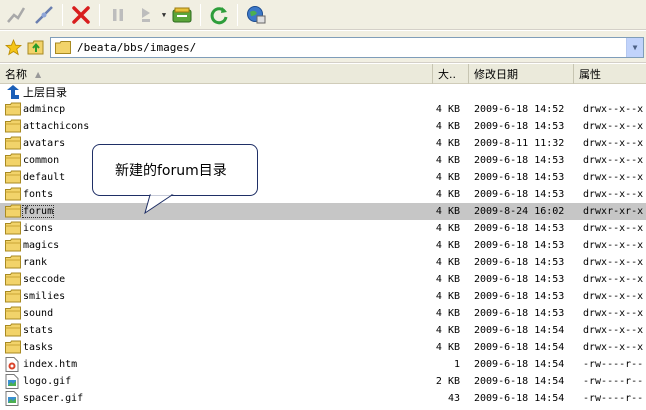 This screenshot has width=646, height=410. I want to click on column-modified-header: 修改日期, so click(521, 74).